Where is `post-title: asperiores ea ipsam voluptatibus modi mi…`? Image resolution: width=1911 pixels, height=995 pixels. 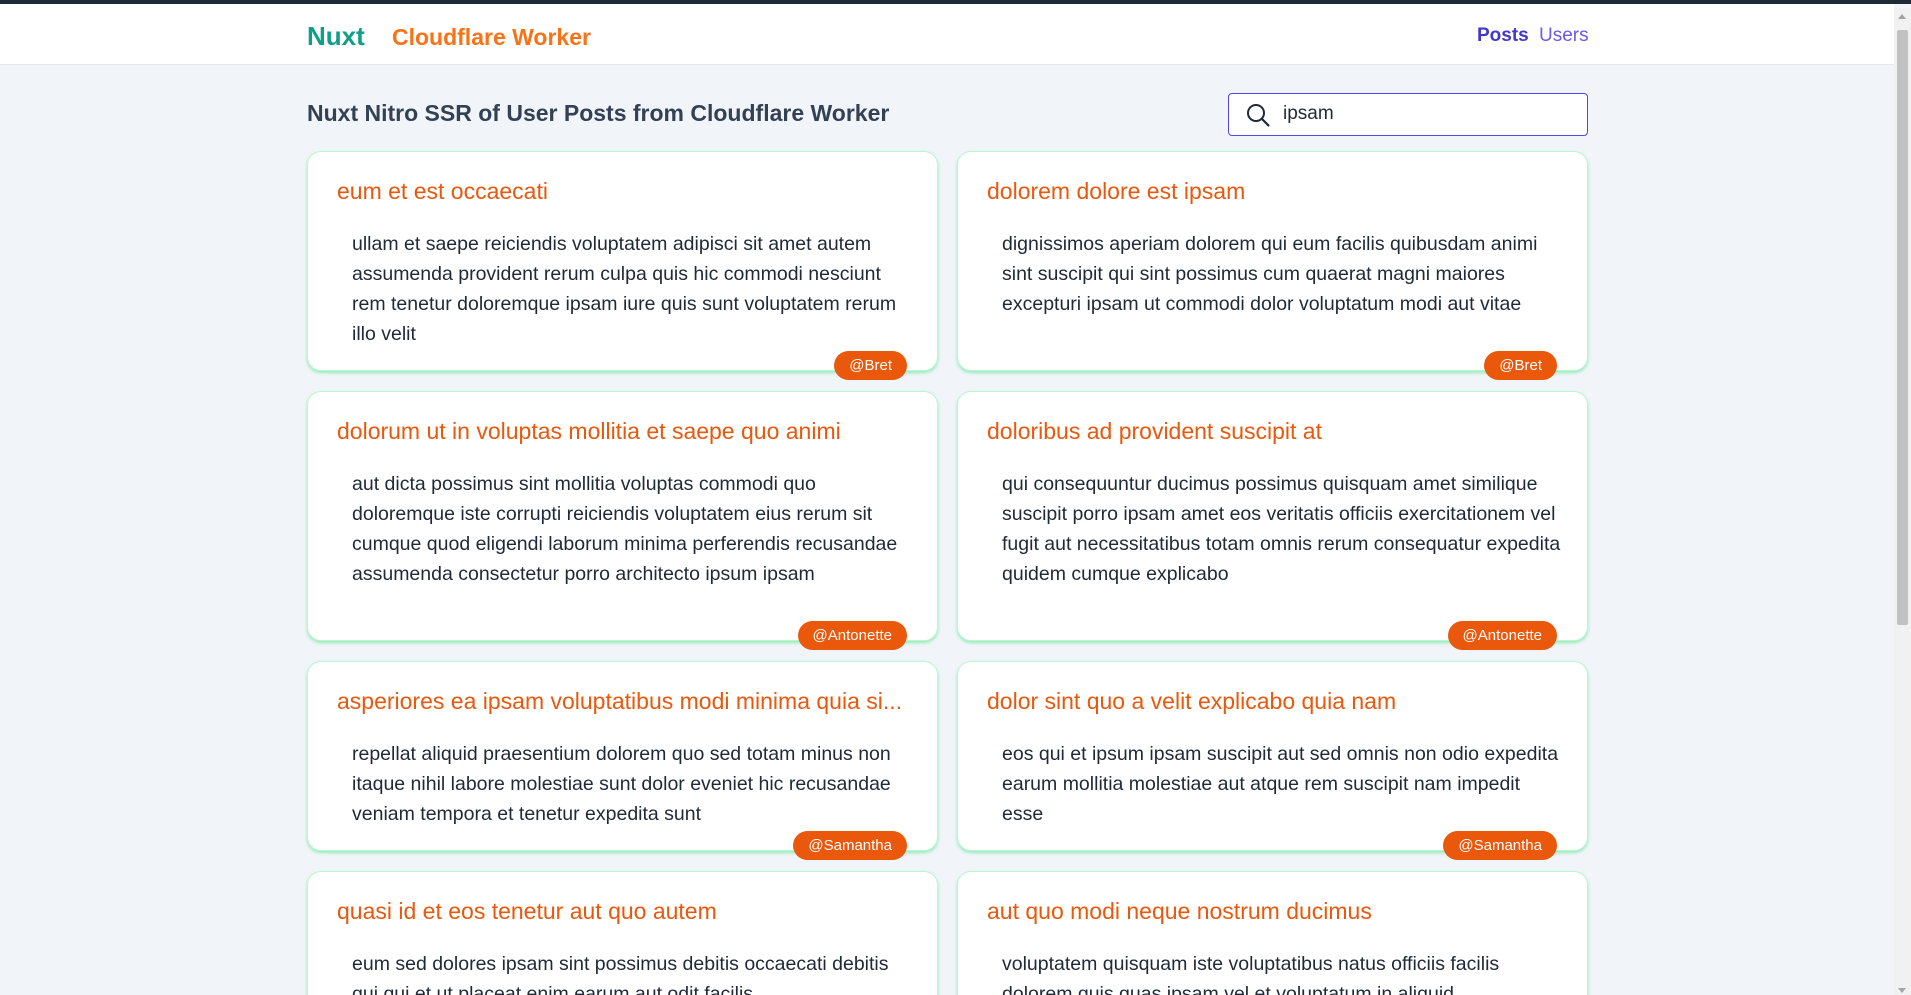 post-title: asperiores ea ipsam voluptatibus modi mi… is located at coordinates (622, 701).